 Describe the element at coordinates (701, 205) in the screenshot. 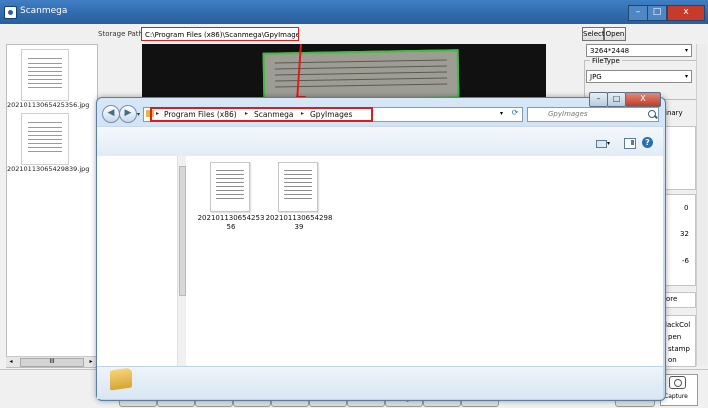

I see `right-panel-scrollbar` at that location.